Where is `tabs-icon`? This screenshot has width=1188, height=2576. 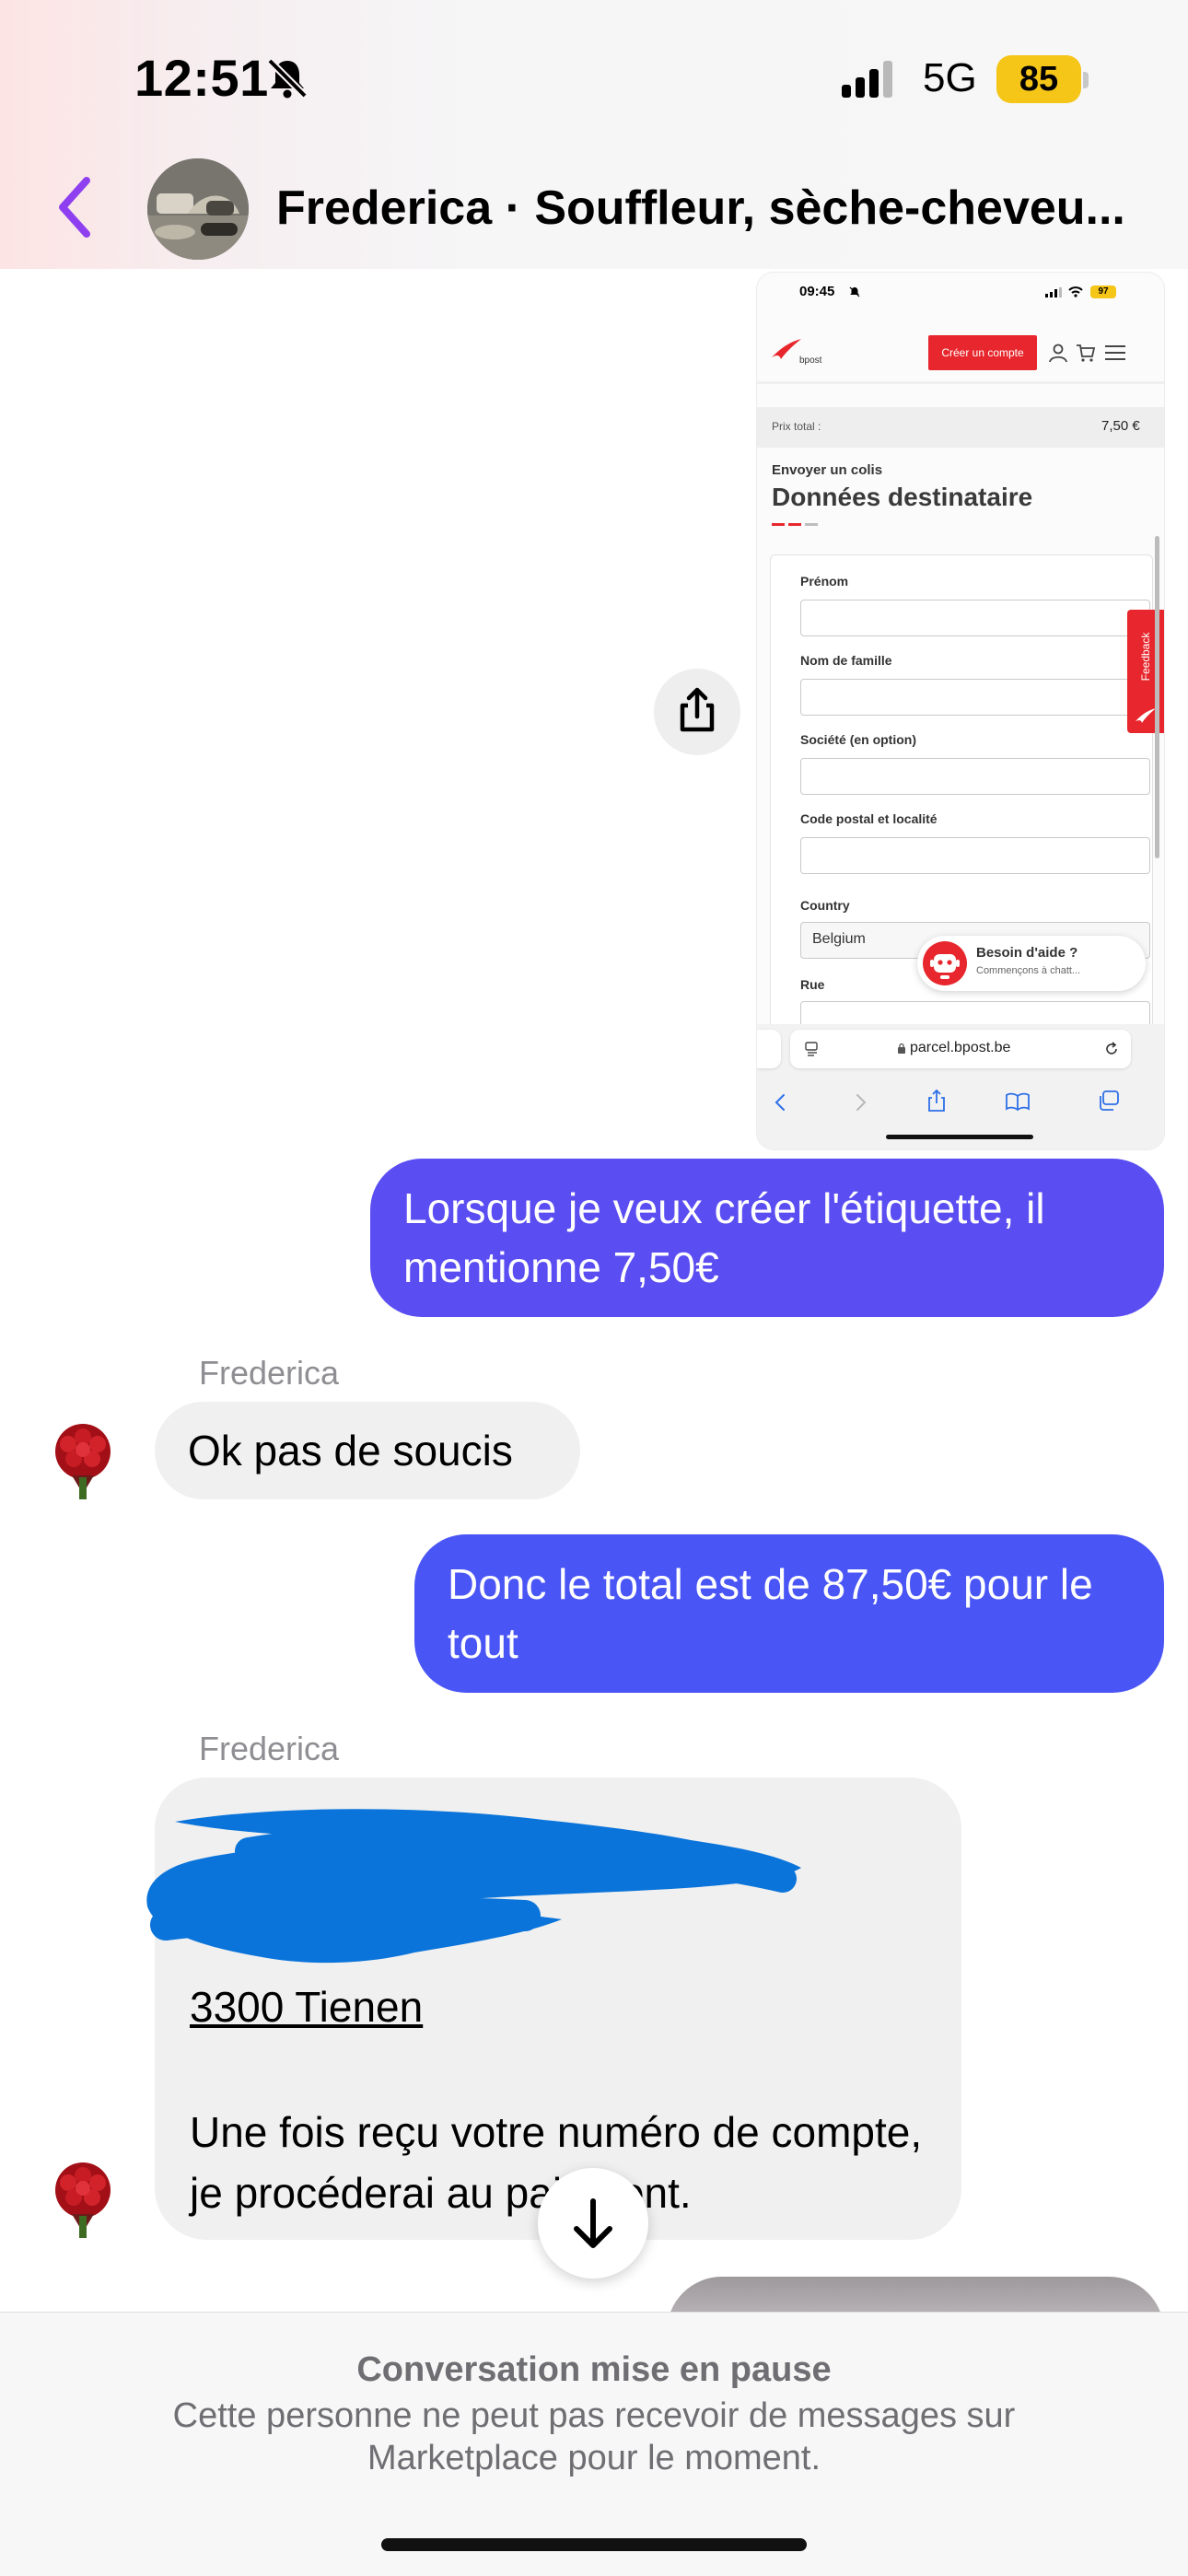 tabs-icon is located at coordinates (1109, 1100).